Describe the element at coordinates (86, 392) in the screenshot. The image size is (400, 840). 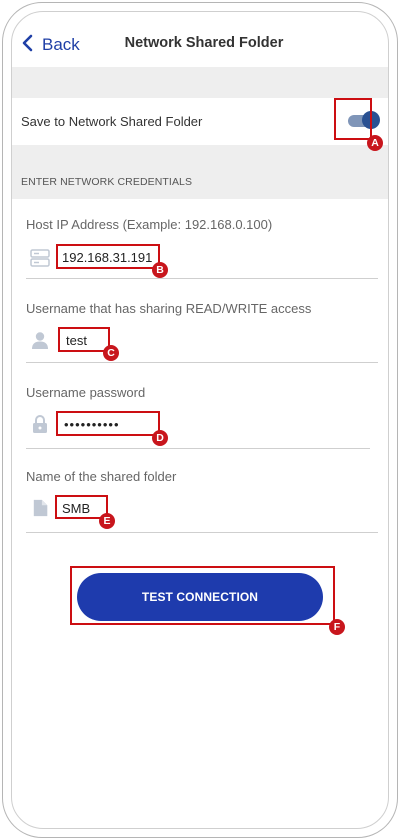
I see `password-label: Username password` at that location.